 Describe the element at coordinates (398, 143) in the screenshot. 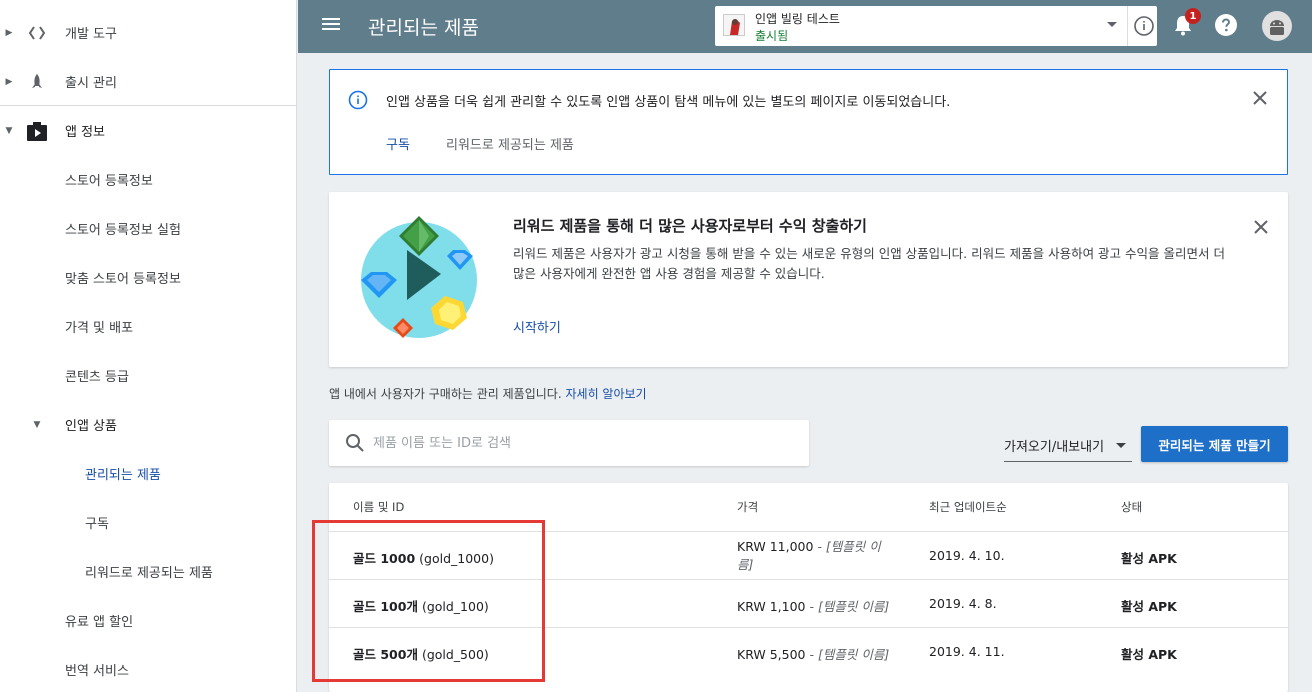

I see `link-subscriptions: 구독` at that location.